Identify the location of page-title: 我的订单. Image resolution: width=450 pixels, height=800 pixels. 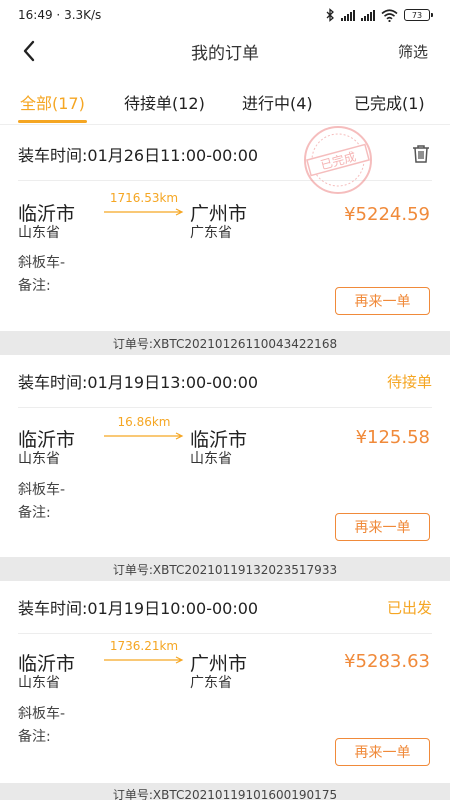
(225, 53).